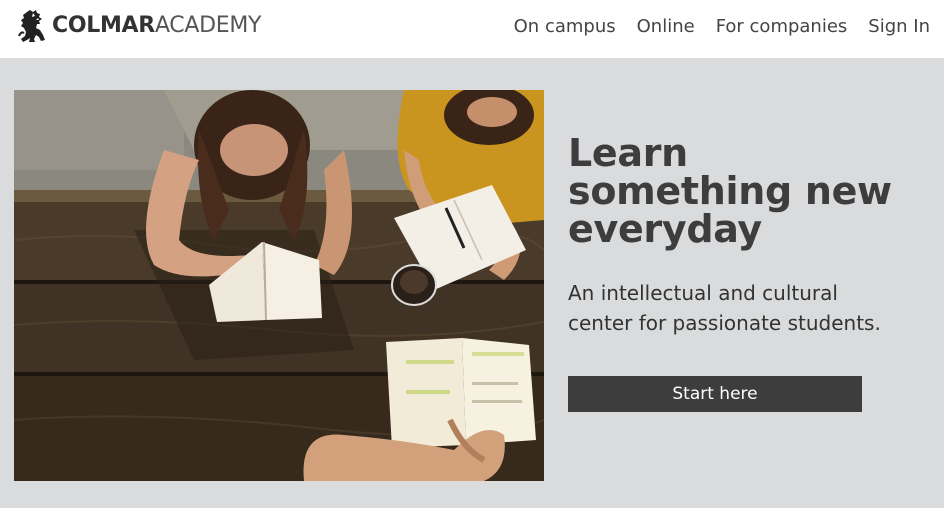 The height and width of the screenshot is (508, 944). I want to click on lion-rampant-icon, so click(31, 26).